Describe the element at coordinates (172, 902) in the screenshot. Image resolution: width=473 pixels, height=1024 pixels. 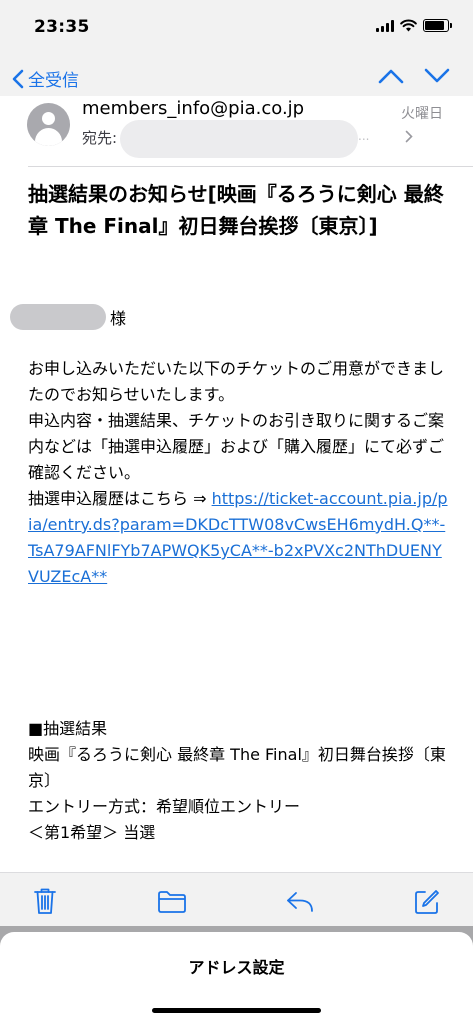
I see `folder-icon` at that location.